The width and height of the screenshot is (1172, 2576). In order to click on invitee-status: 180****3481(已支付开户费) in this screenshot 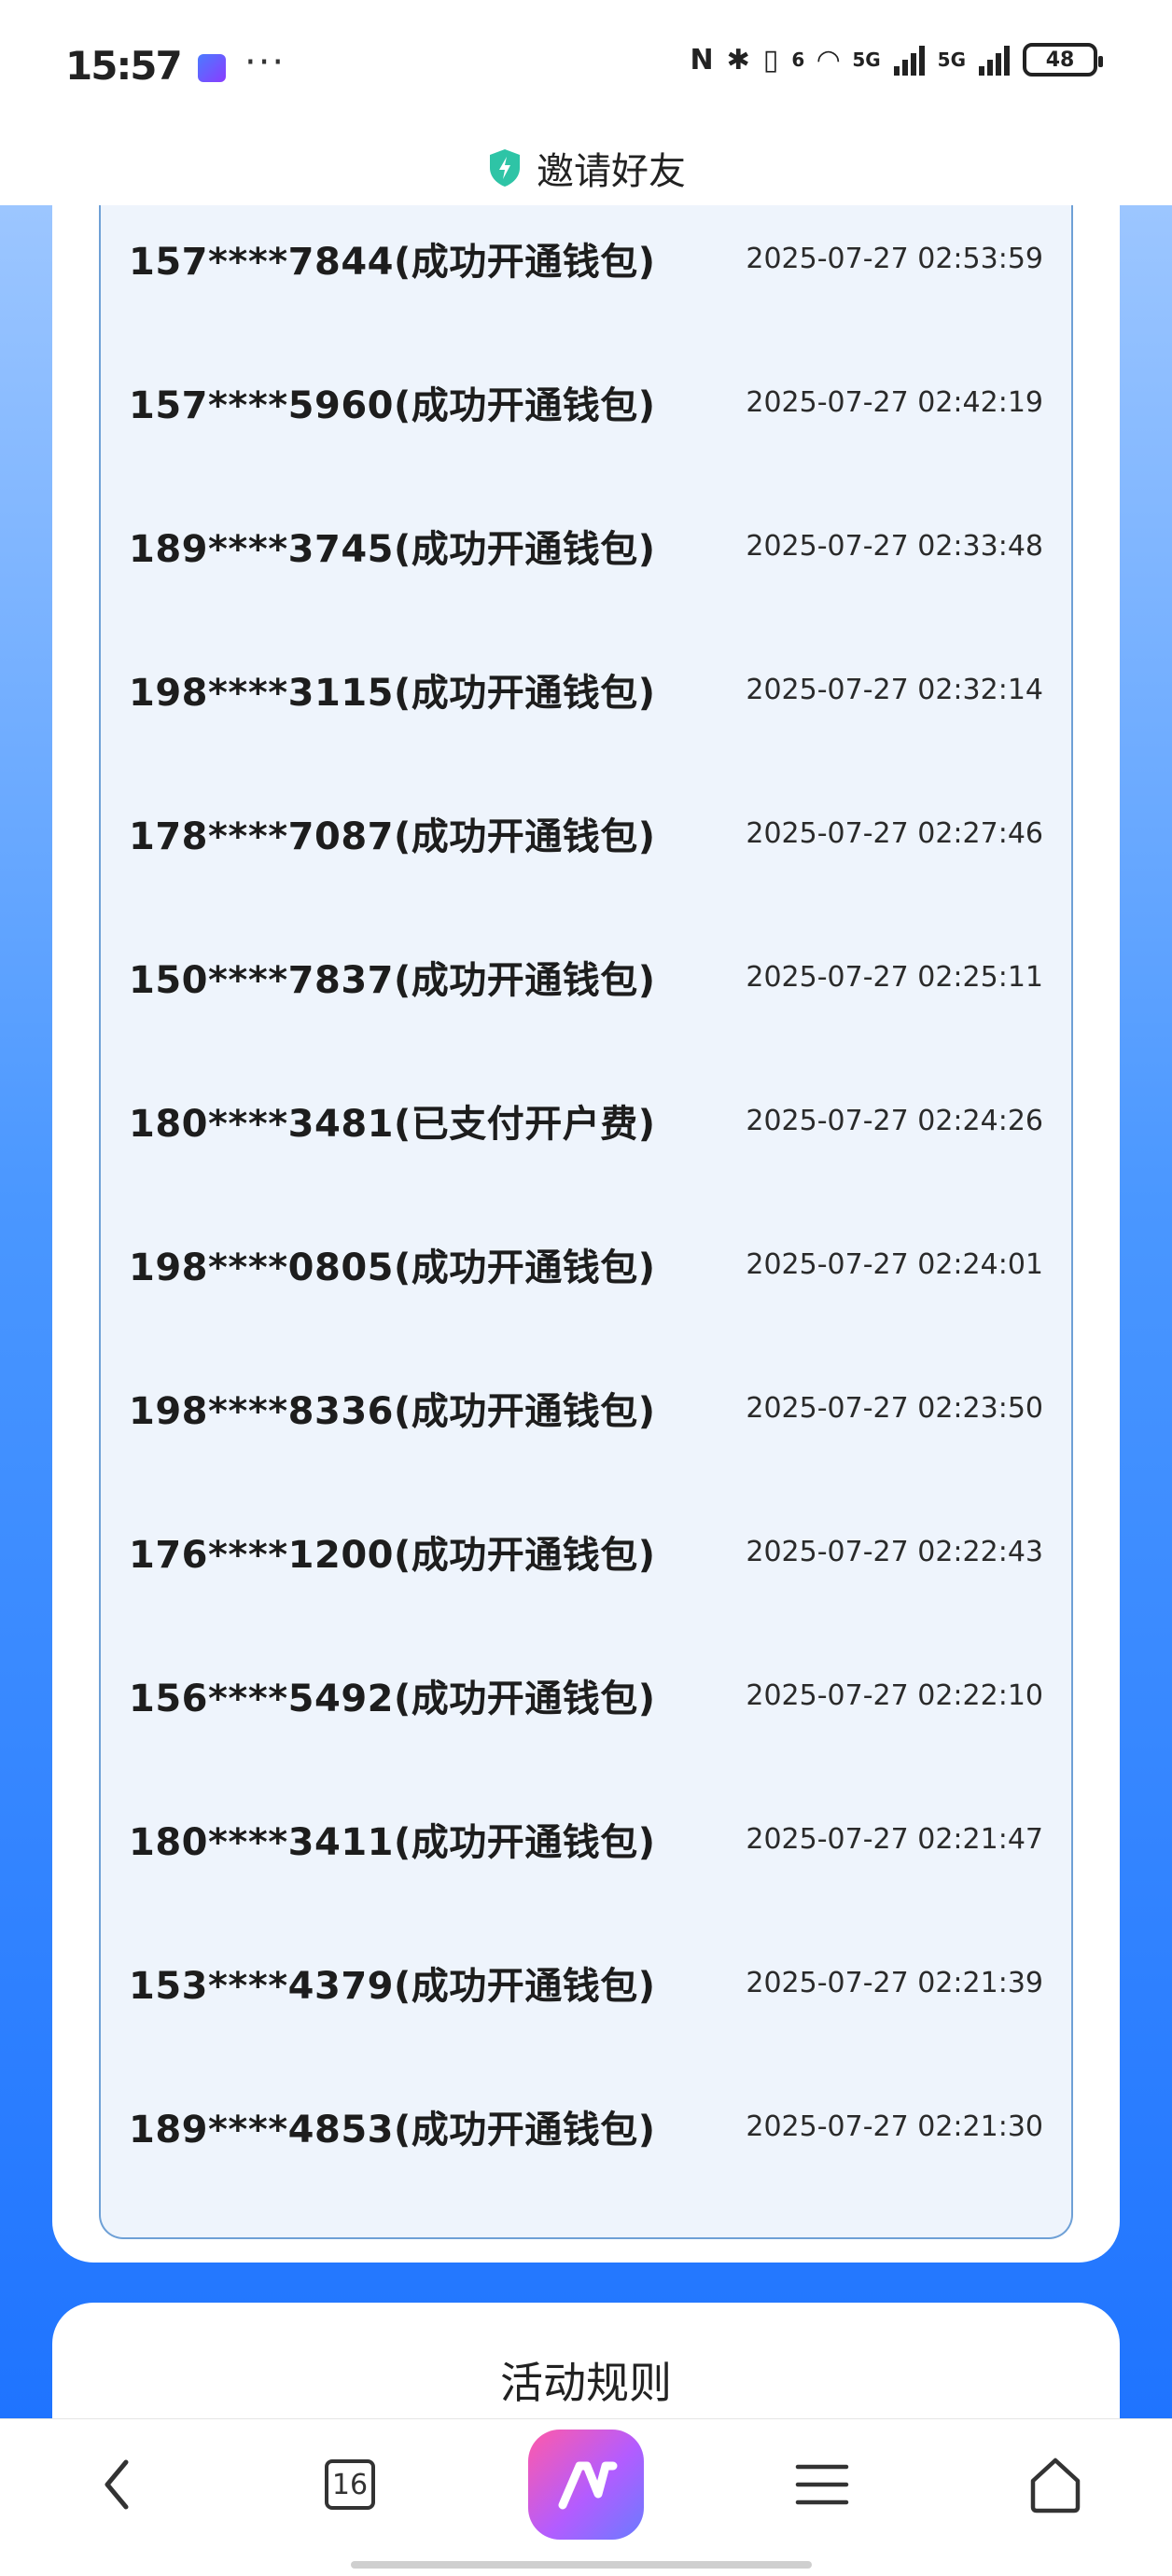, I will do `click(392, 1124)`.